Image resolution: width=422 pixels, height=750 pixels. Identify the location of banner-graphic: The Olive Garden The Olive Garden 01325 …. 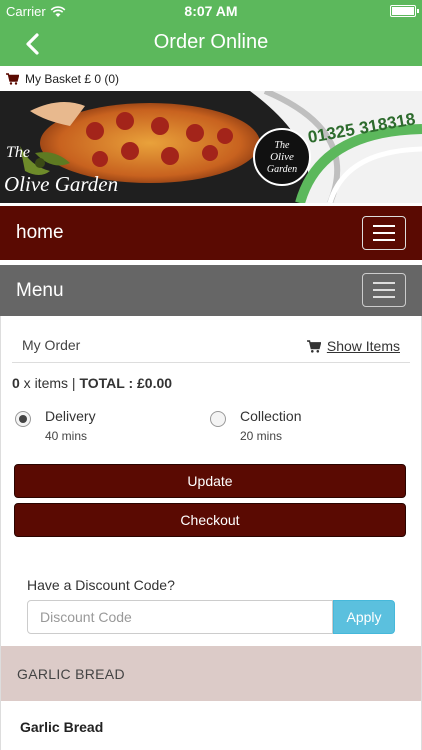
(211, 147).